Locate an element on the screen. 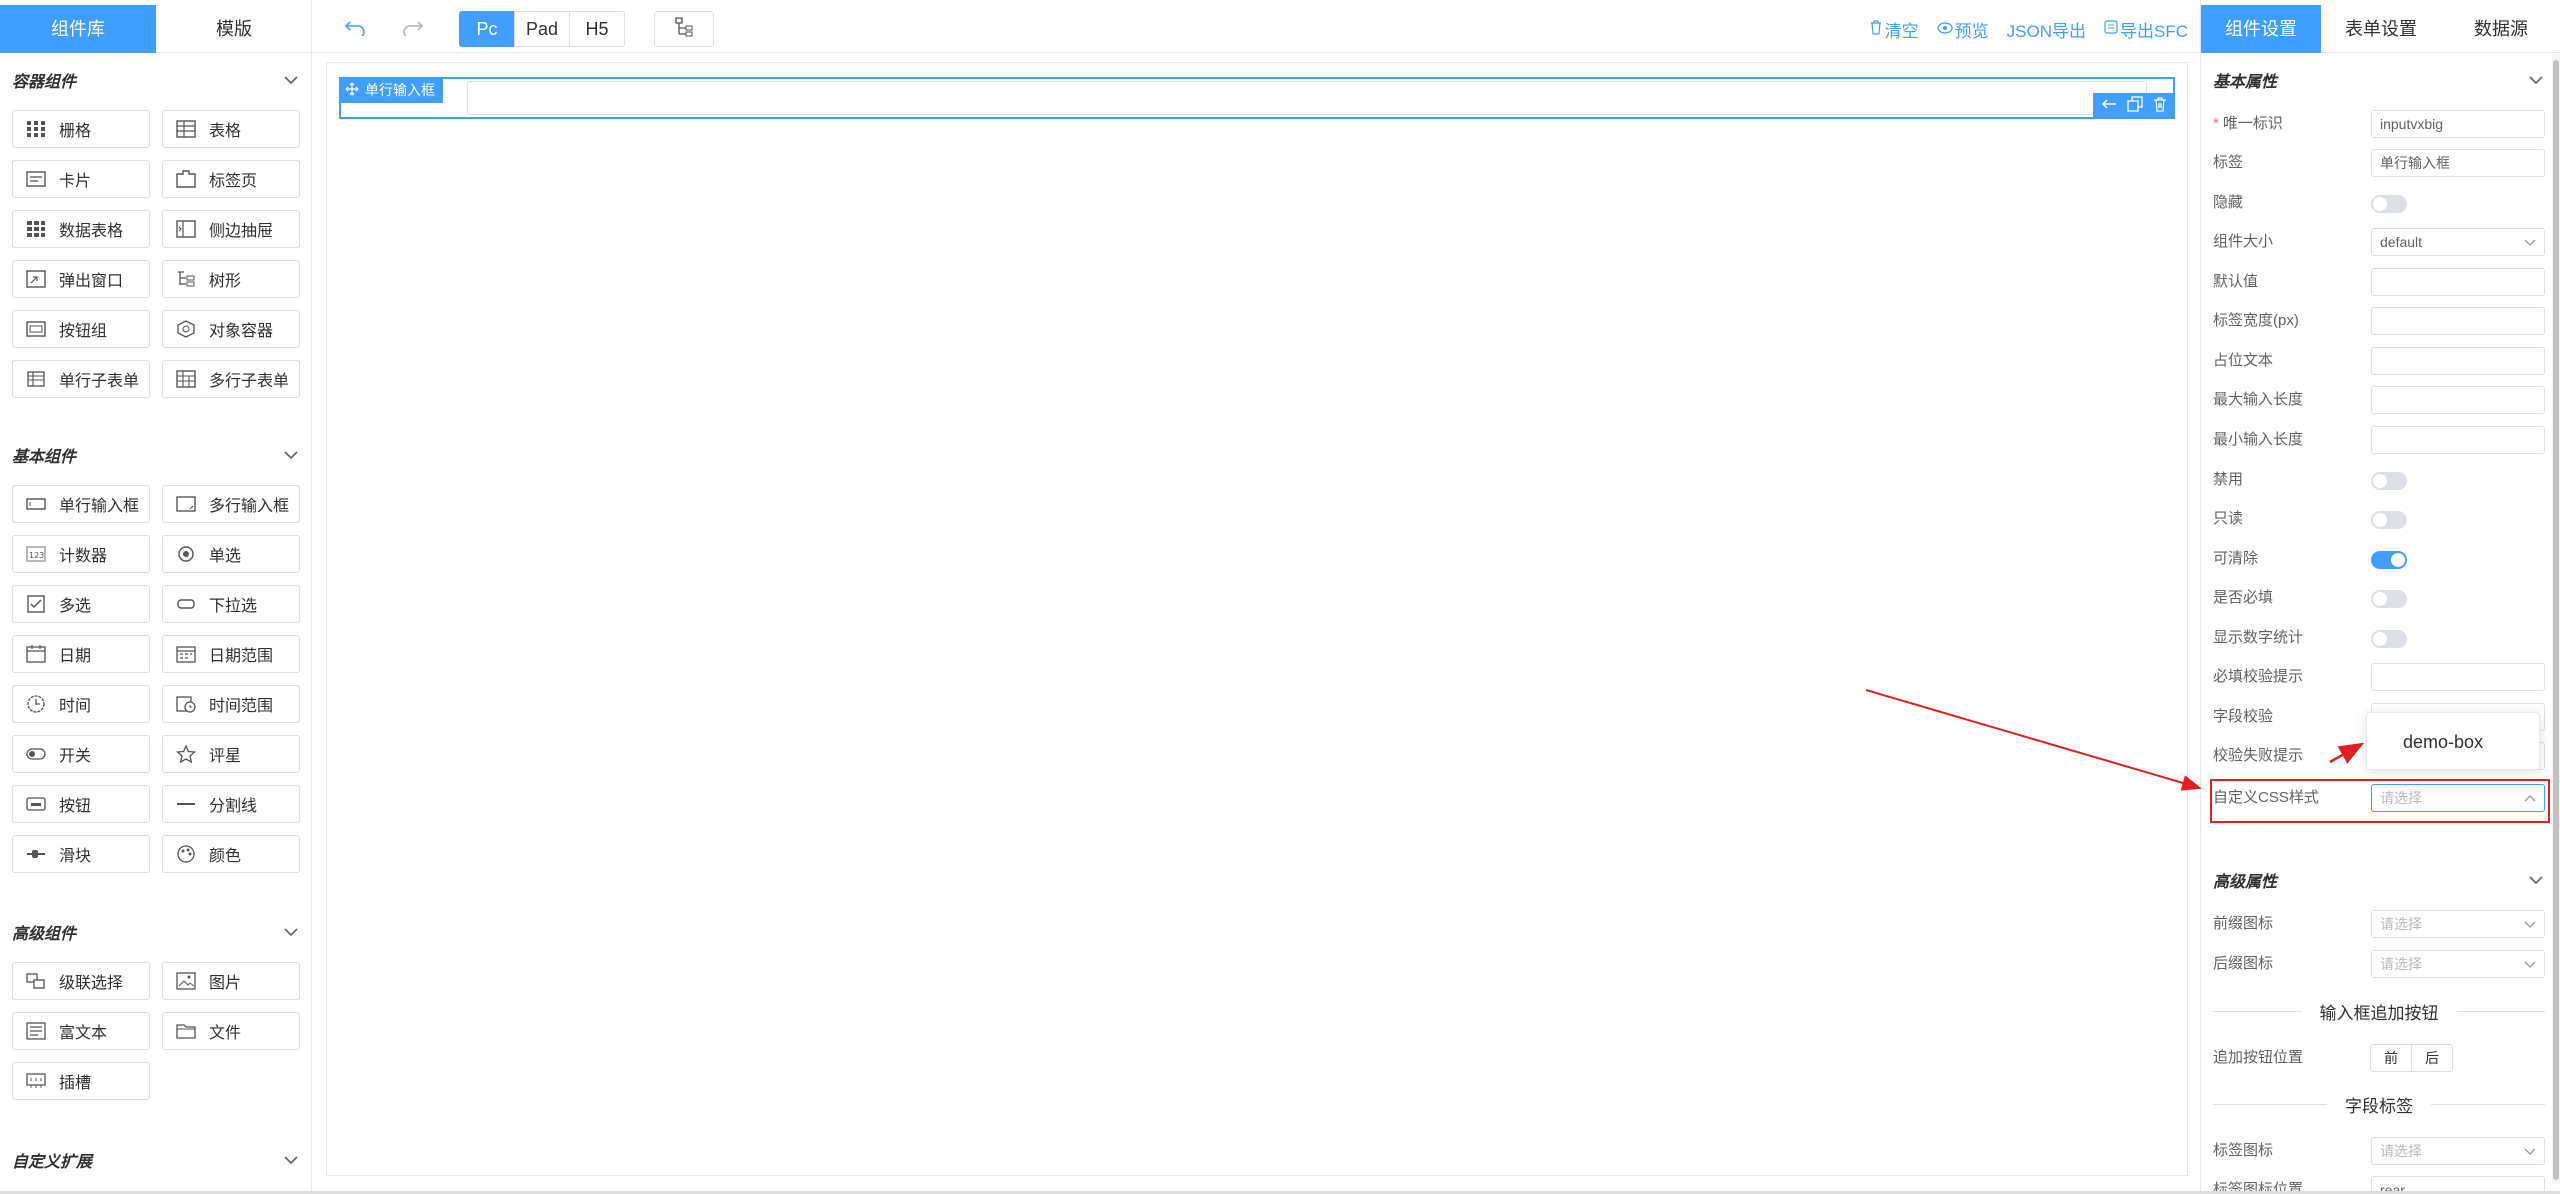 The height and width of the screenshot is (1194, 2560). size-select: default is located at coordinates (2458, 242).